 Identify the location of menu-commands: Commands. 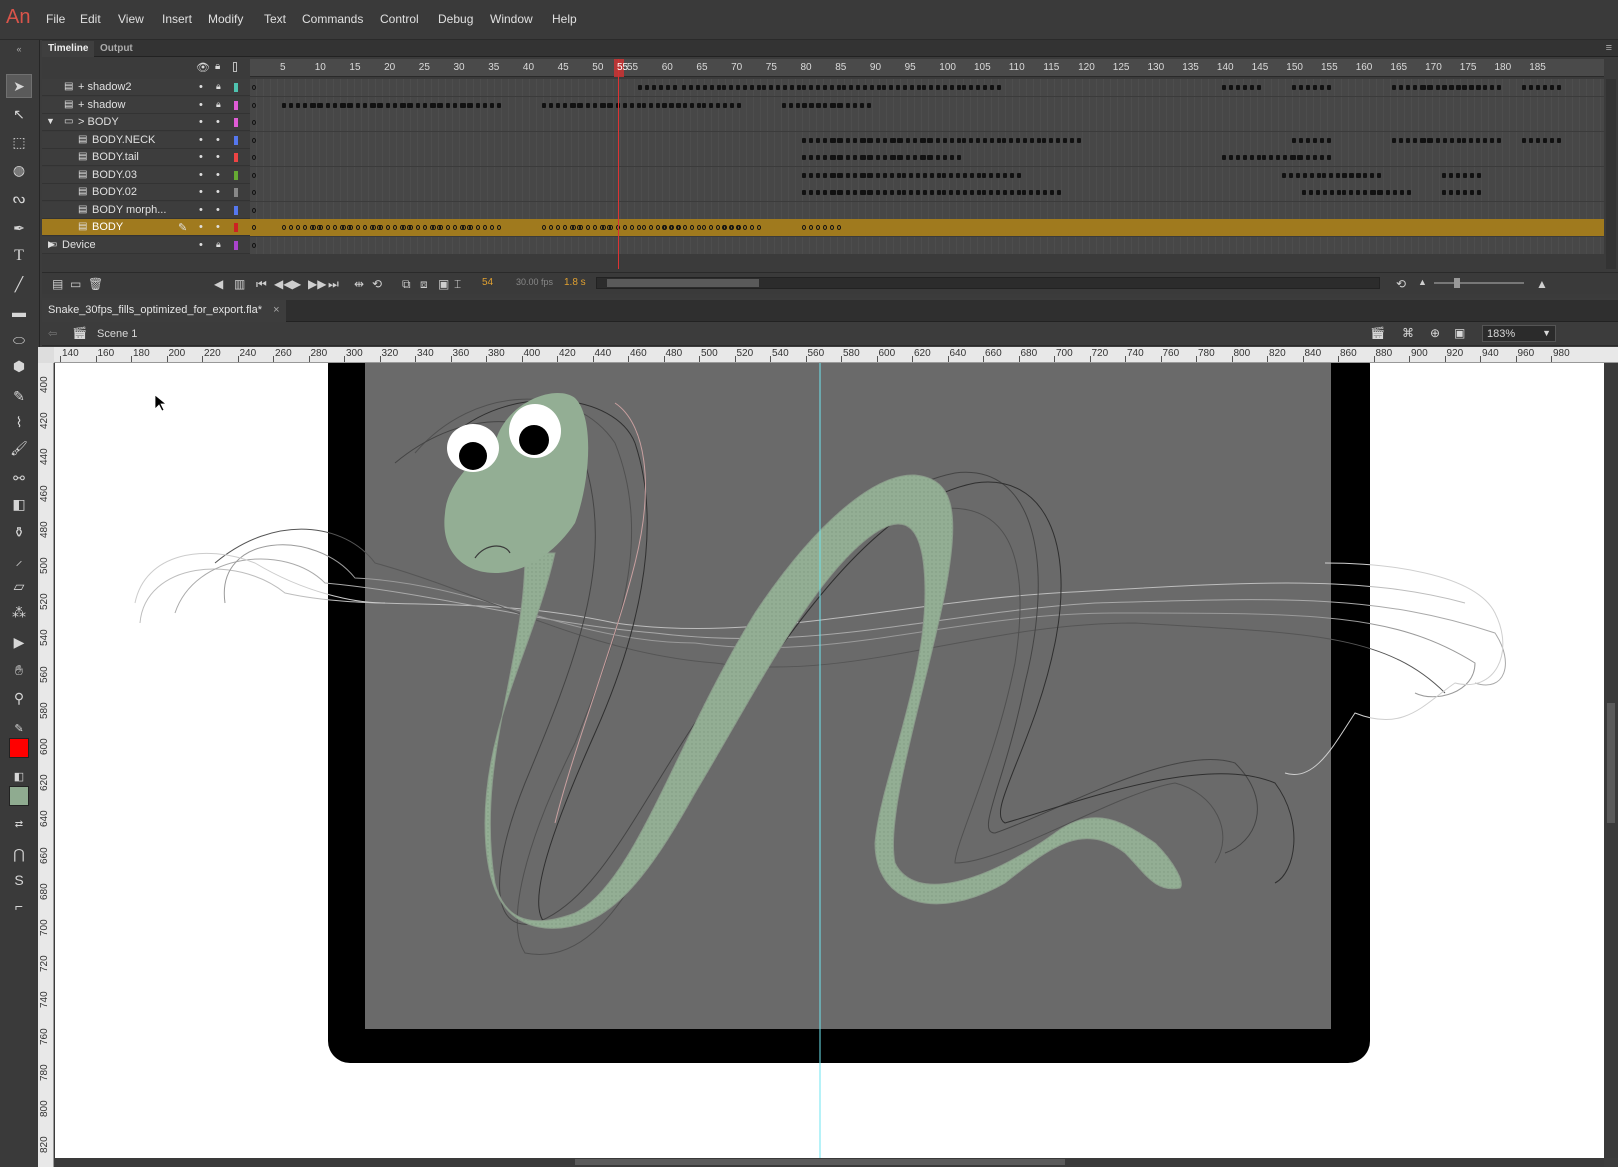
(332, 19).